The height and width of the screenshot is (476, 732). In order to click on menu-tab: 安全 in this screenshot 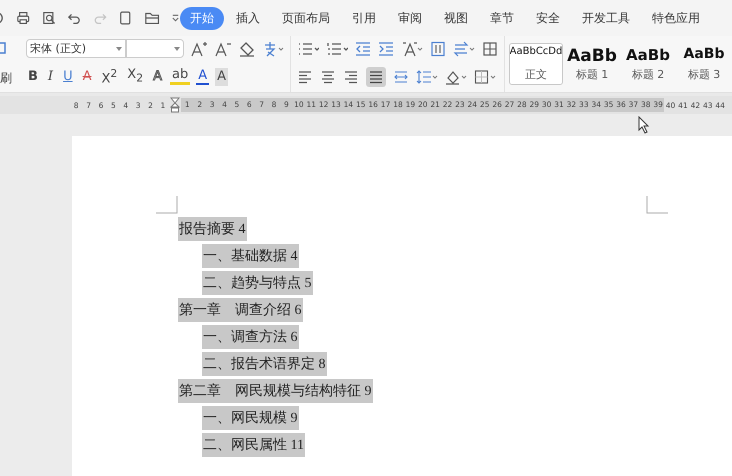, I will do `click(548, 18)`.